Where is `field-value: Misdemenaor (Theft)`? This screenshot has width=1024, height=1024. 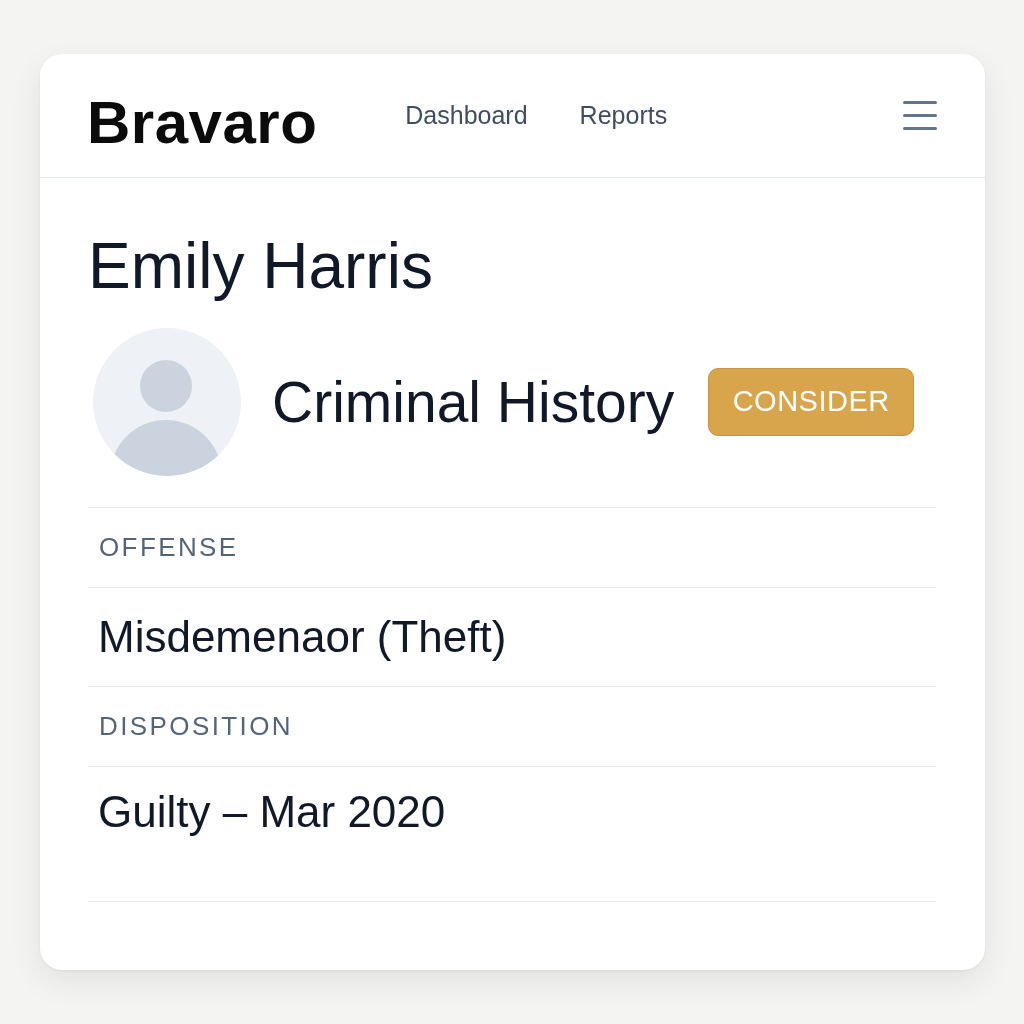
field-value: Misdemenaor (Theft) is located at coordinates (512, 637).